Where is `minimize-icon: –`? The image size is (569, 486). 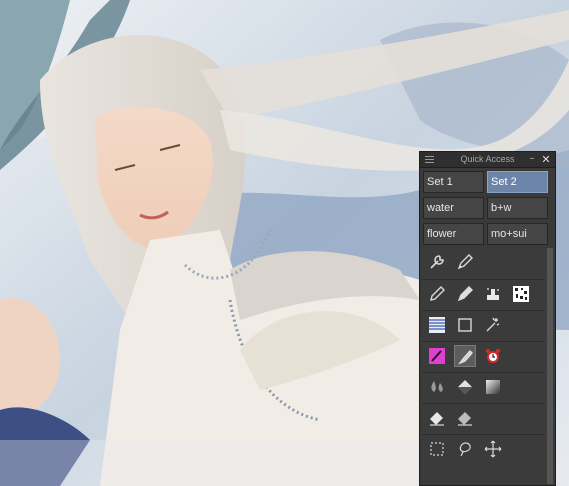 minimize-icon: – is located at coordinates (532, 160).